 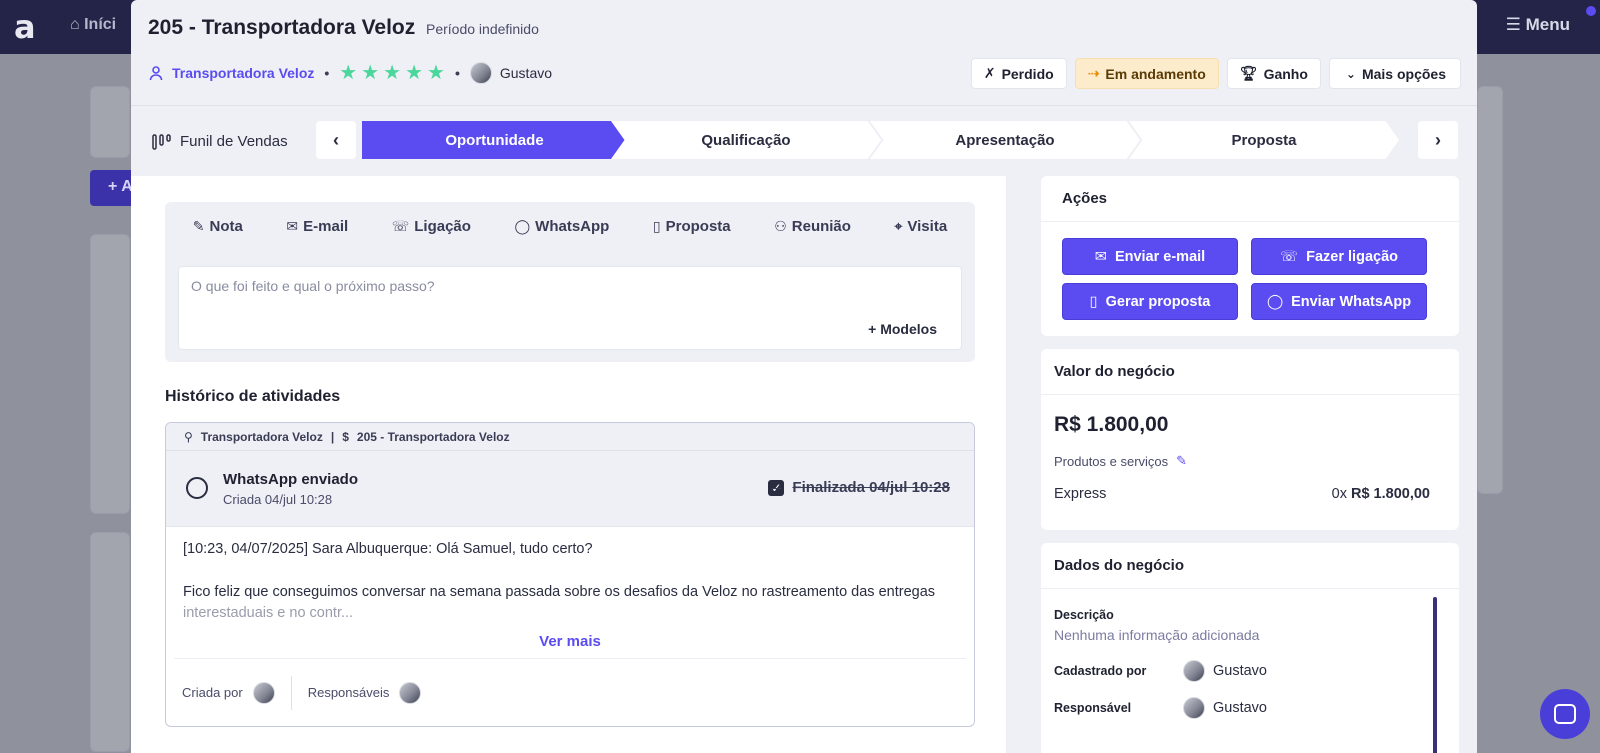 What do you see at coordinates (188, 436) in the screenshot?
I see `person-icon: ⚲` at bounding box center [188, 436].